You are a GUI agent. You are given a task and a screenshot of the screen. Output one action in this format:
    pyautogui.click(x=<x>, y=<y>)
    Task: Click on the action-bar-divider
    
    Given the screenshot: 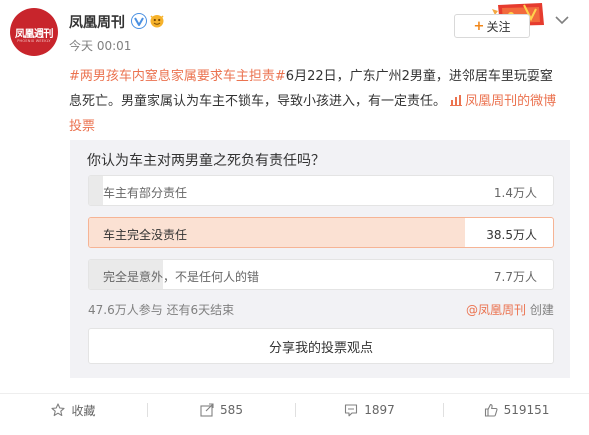 What is the action you would take?
    pyautogui.click(x=294, y=393)
    